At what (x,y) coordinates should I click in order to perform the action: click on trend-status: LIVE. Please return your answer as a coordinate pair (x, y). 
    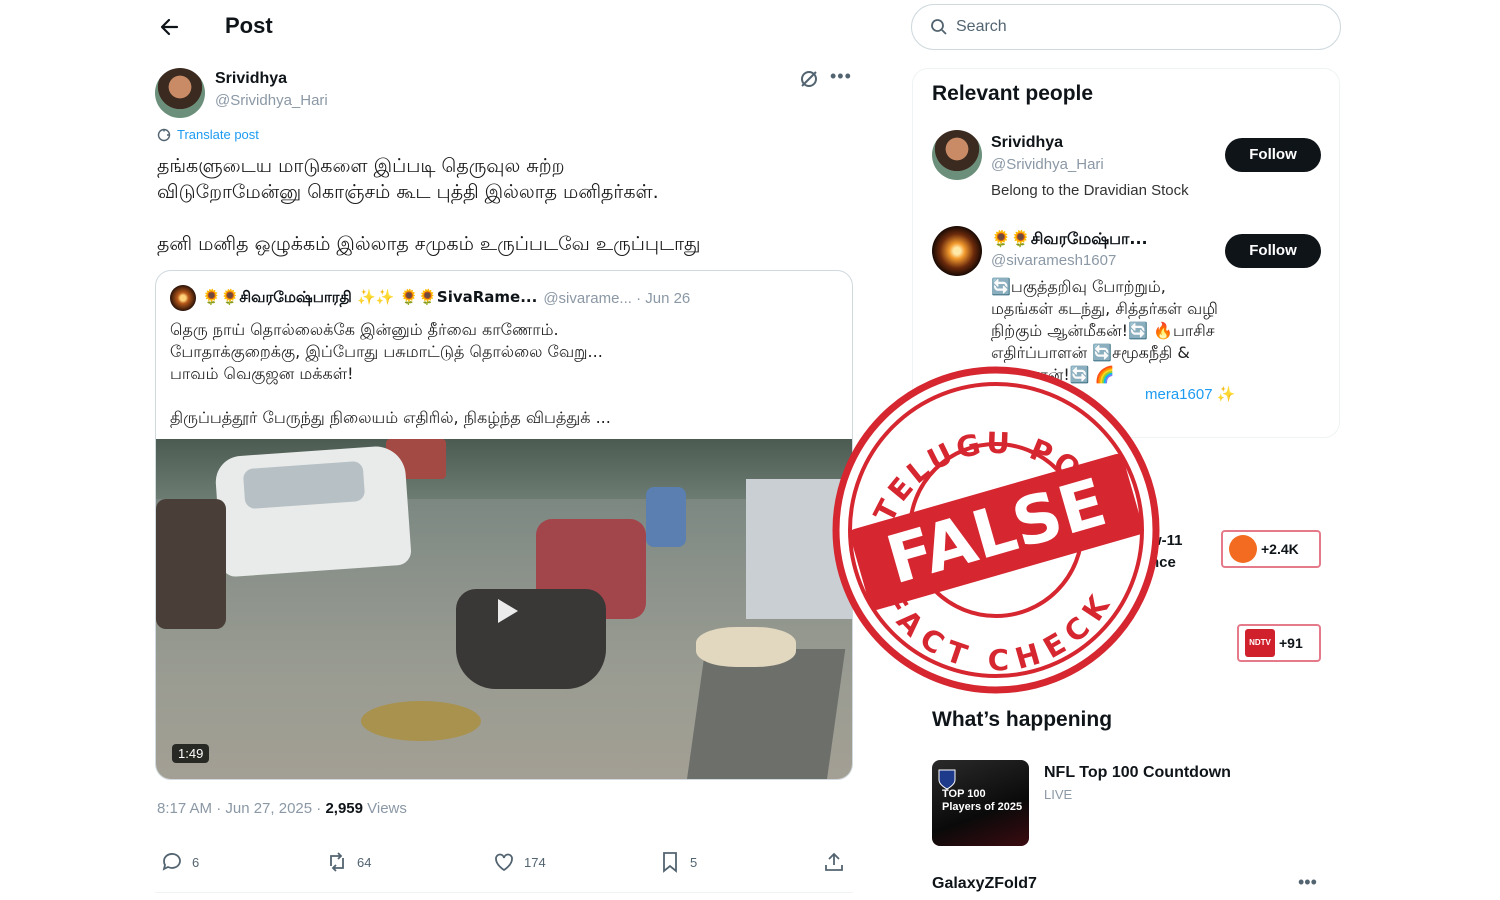
    Looking at the image, I should click on (1058, 794).